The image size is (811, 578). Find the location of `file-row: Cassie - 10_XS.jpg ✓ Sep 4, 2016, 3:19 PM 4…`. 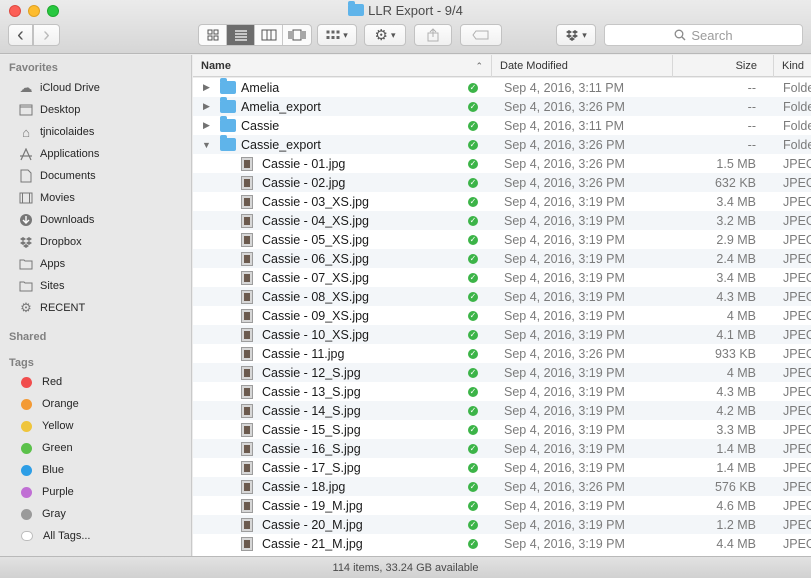

file-row: Cassie - 10_XS.jpg ✓ Sep 4, 2016, 3:19 PM 4… is located at coordinates (502, 334).